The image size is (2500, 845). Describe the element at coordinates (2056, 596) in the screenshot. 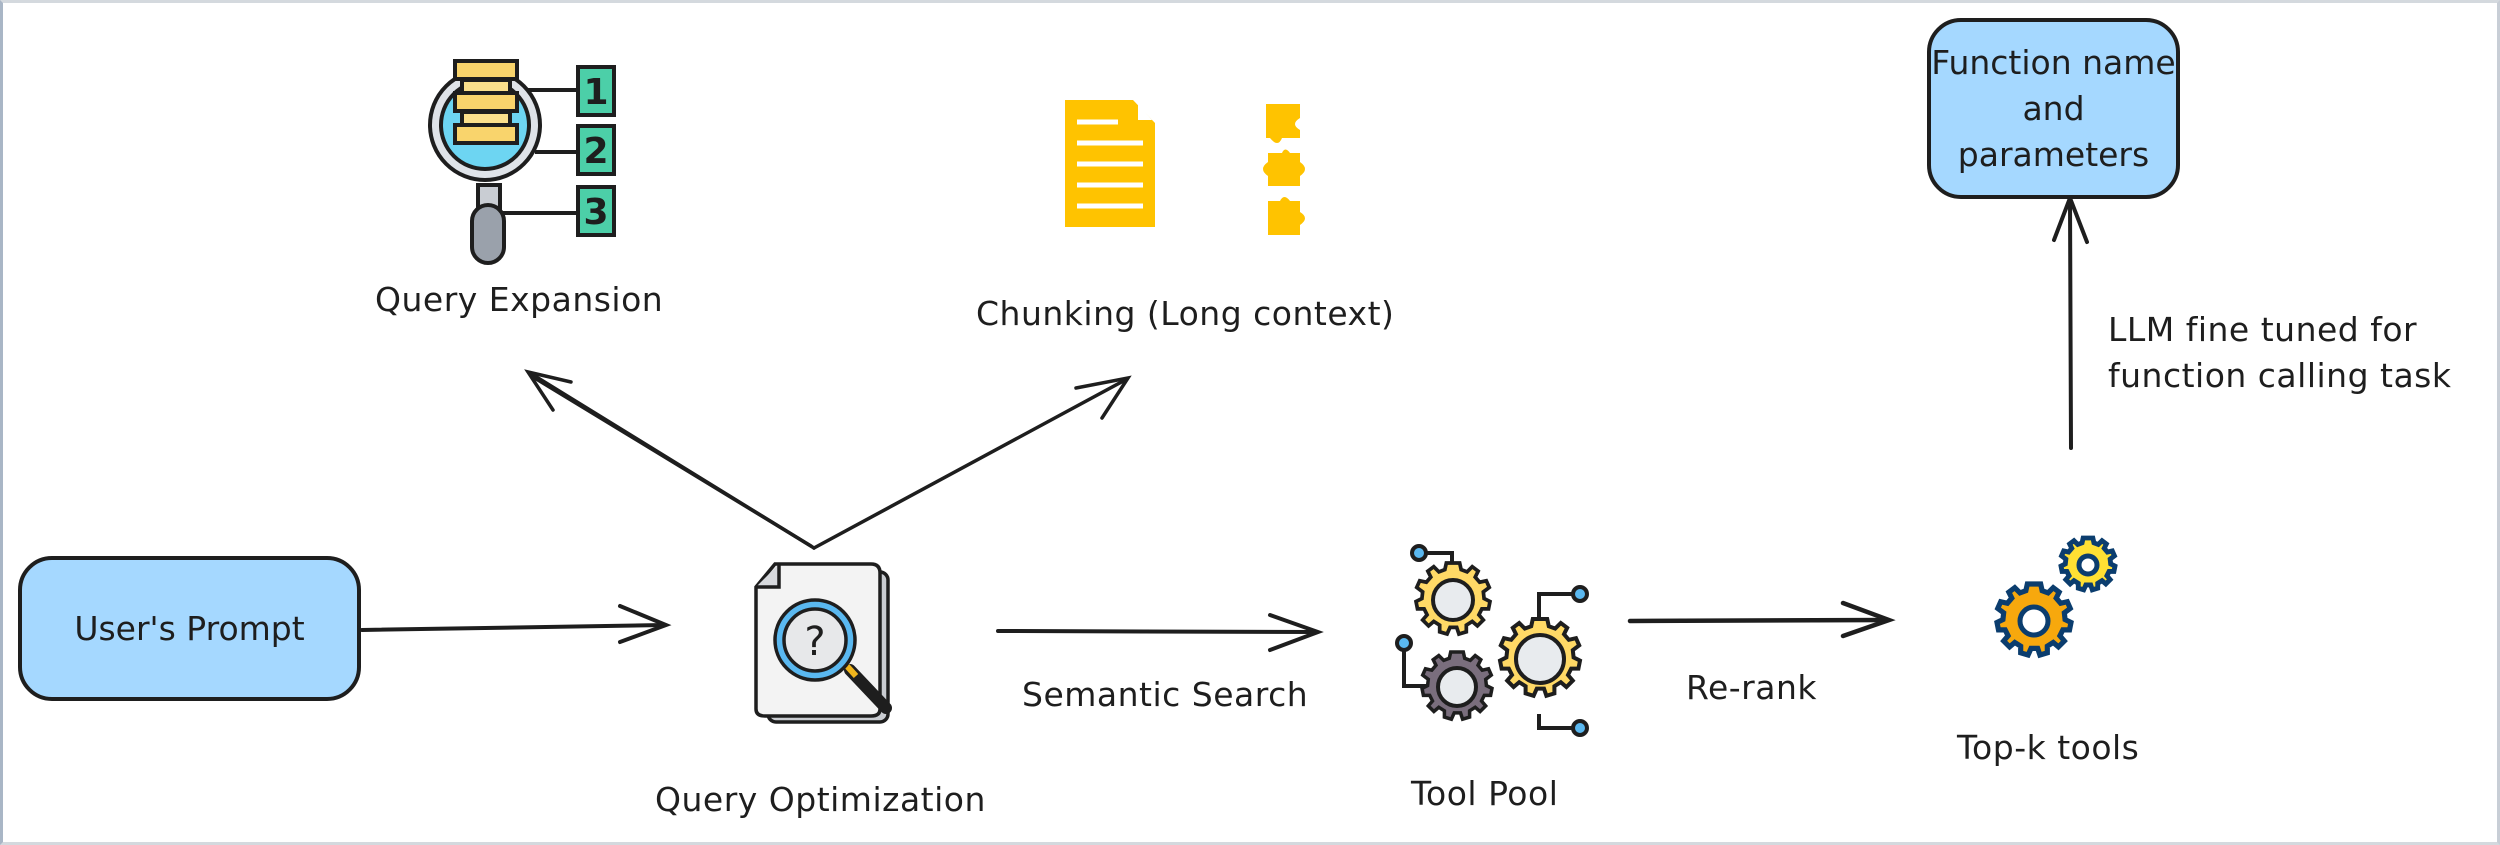

I see `gears-icon` at that location.